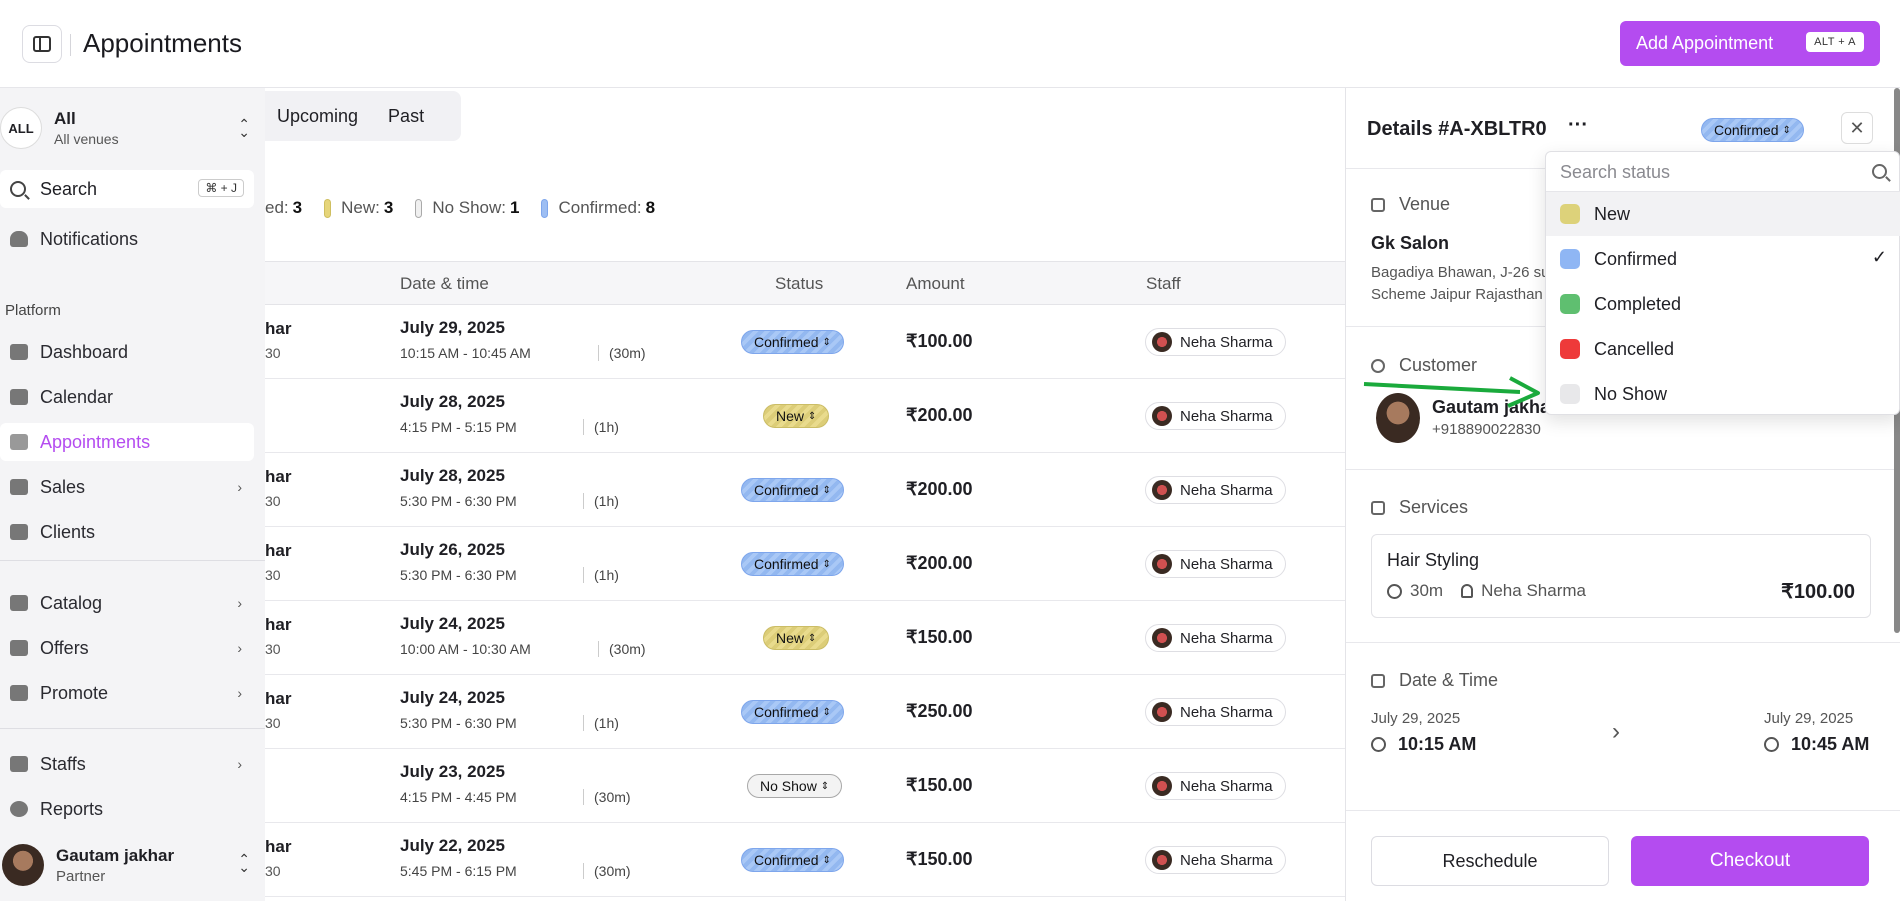 The height and width of the screenshot is (901, 1900). I want to click on sidebar-item-label: Dashboard, so click(84, 351).